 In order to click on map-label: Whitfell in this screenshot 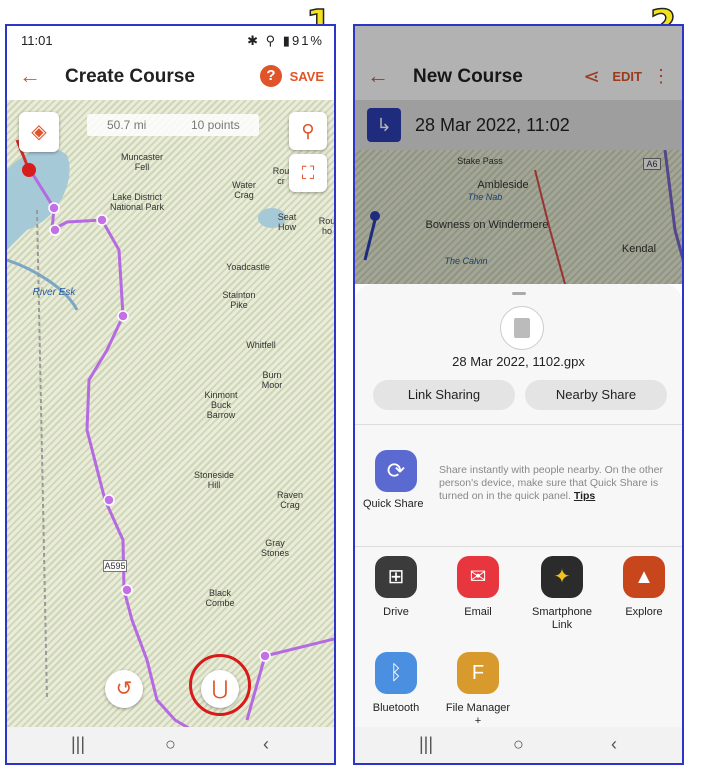, I will do `click(261, 345)`.